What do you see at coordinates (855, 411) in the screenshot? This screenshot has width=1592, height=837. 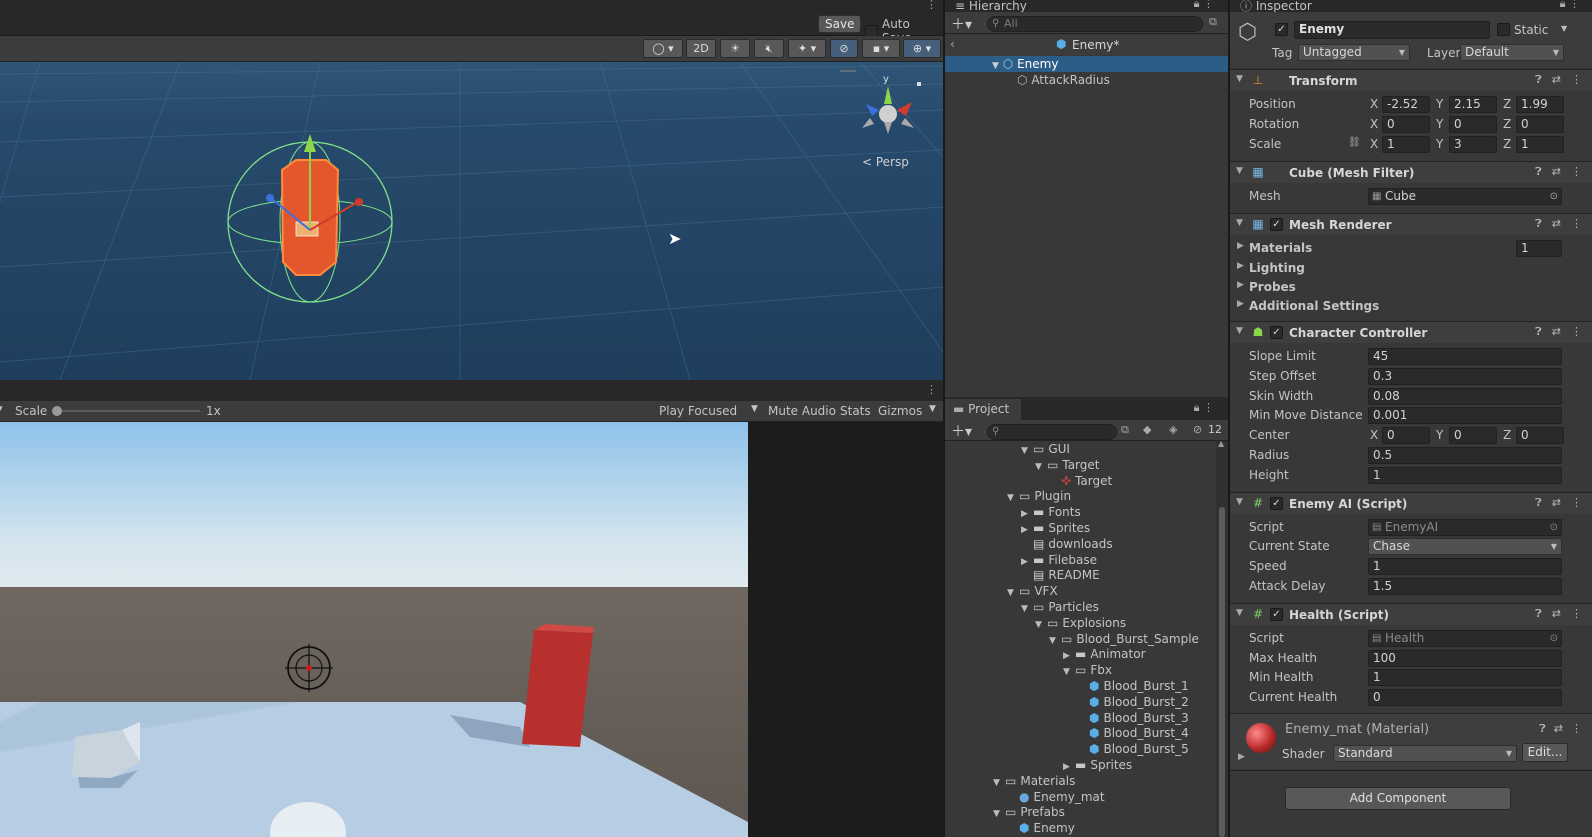 I see `stats-button: Stats` at bounding box center [855, 411].